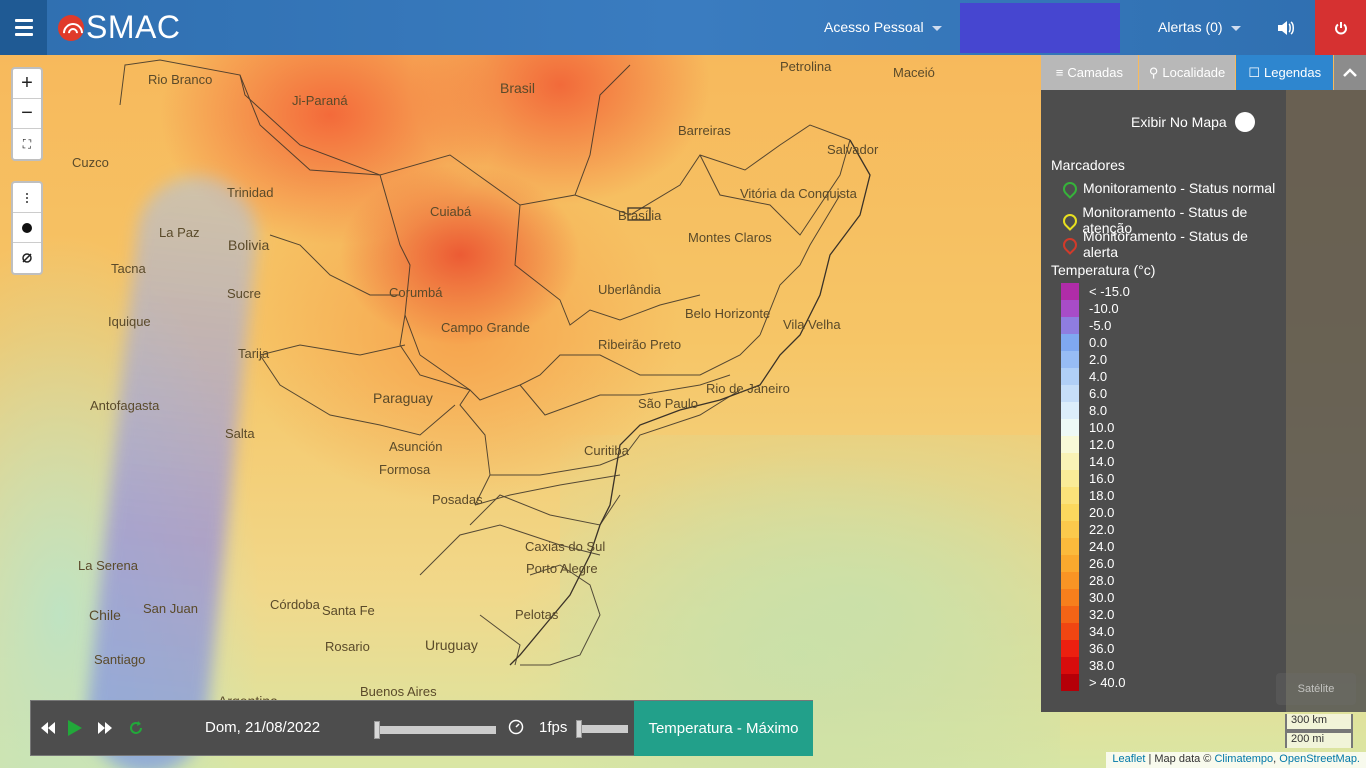  I want to click on map-label: Rosario, so click(347, 646).